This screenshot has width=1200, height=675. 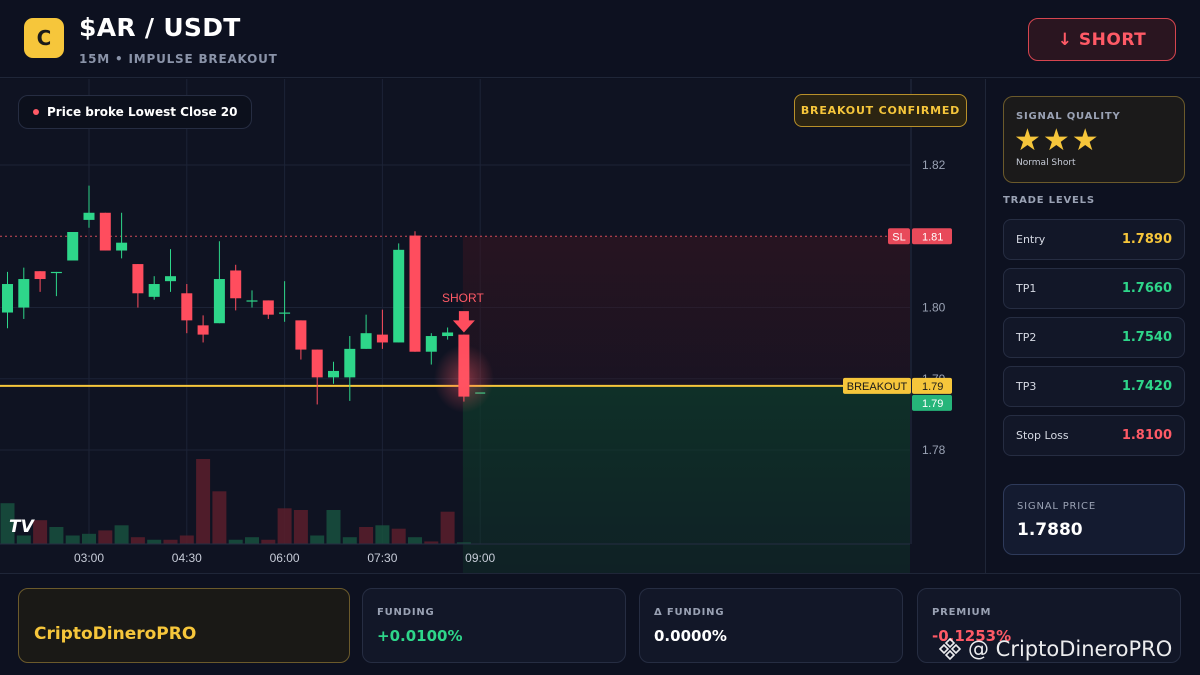 What do you see at coordinates (932, 237) in the screenshot?
I see `sl-value-label: 1.81` at bounding box center [932, 237].